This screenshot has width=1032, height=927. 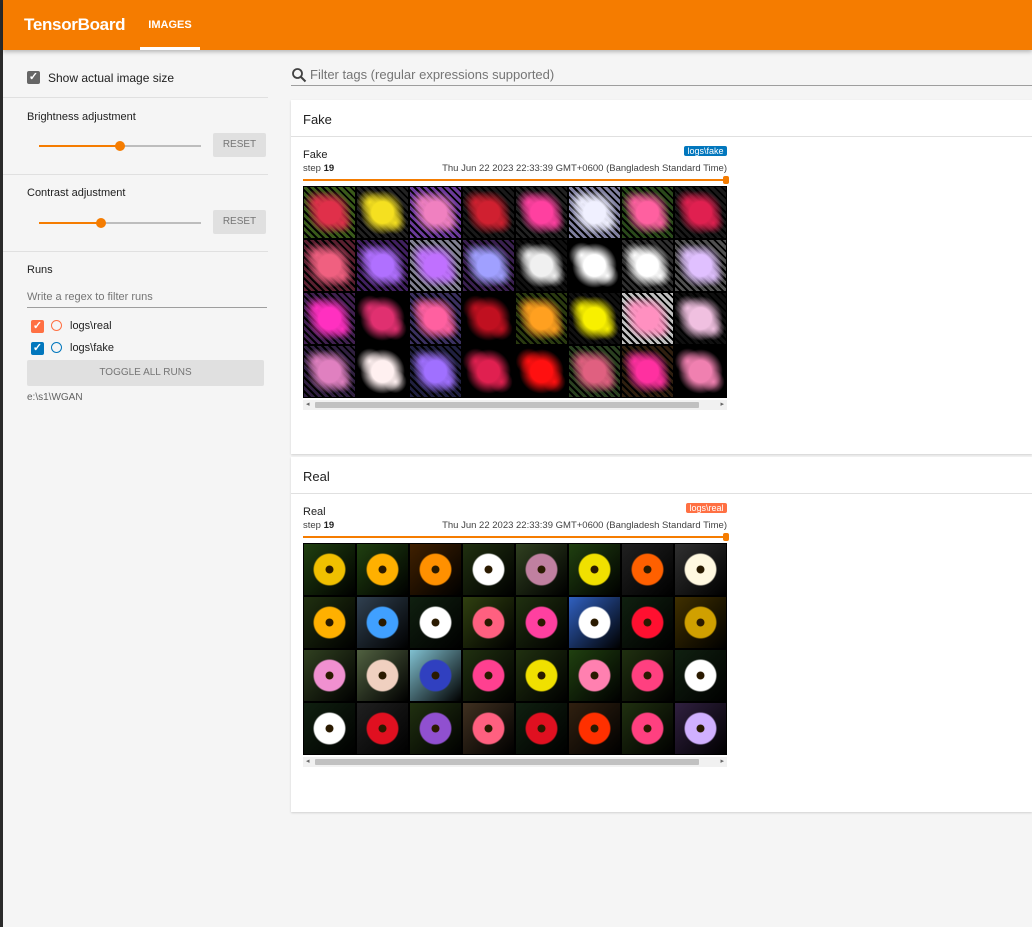 I want to click on section-title: Real, so click(x=316, y=476).